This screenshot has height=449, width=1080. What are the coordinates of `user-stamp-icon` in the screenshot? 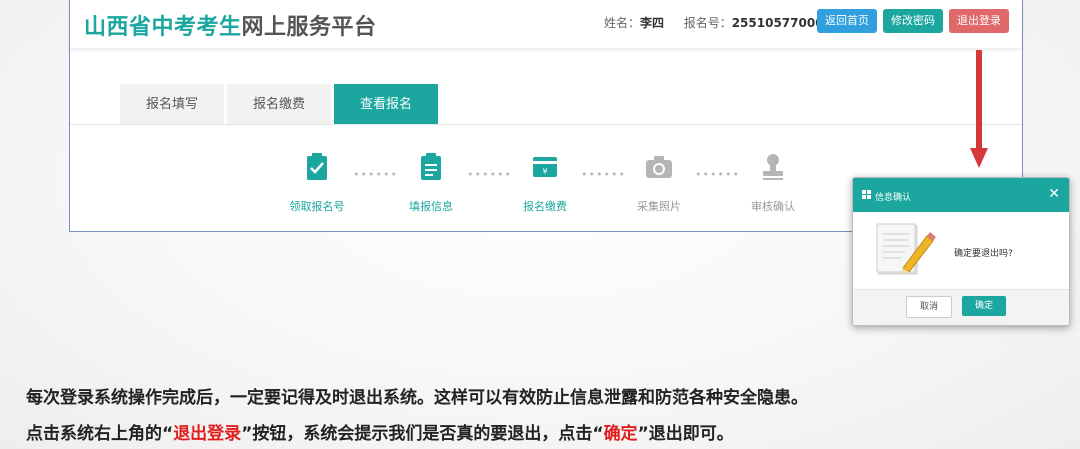 It's located at (773, 167).